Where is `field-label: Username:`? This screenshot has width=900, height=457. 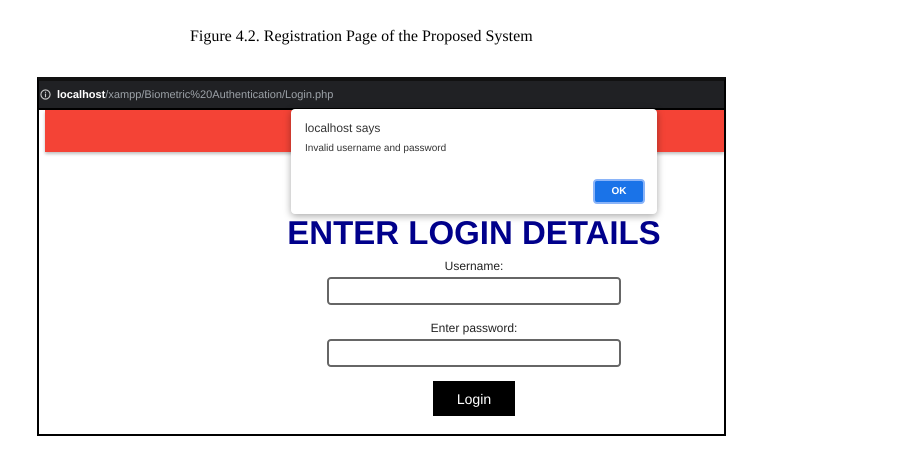
field-label: Username: is located at coordinates (474, 266).